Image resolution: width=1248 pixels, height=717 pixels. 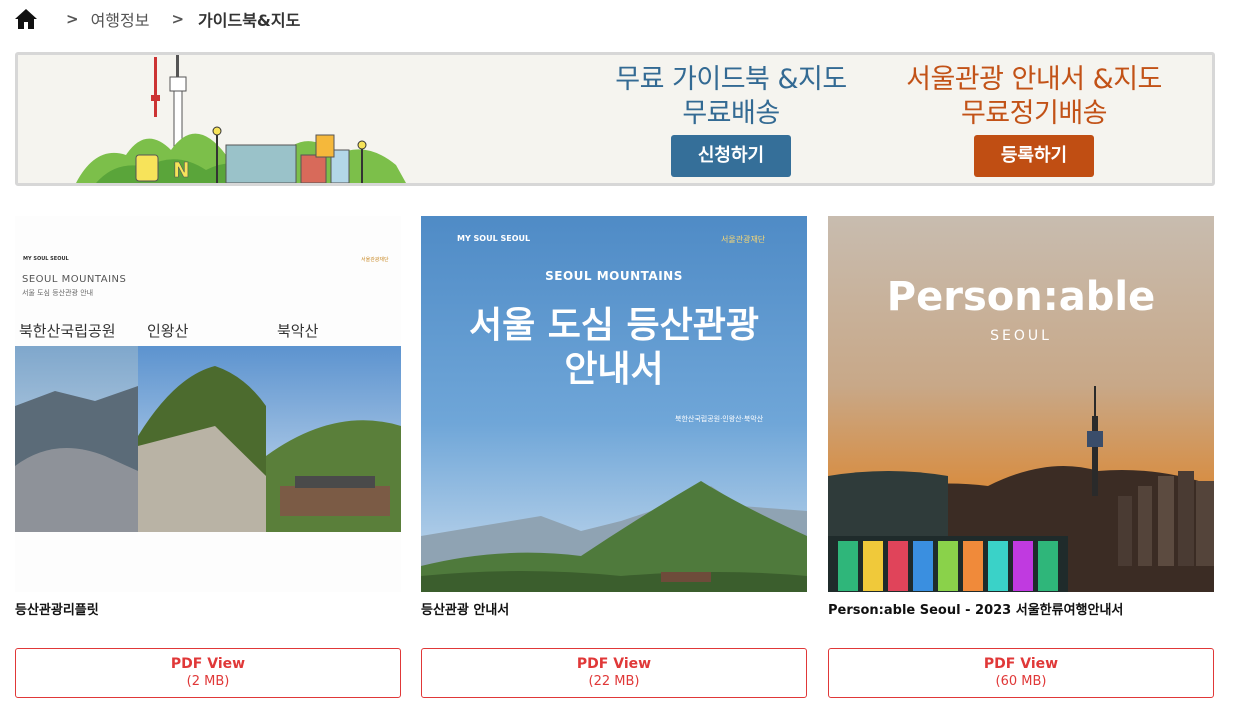 What do you see at coordinates (719, 419) in the screenshot?
I see `cover-caption: 북한산국립공원·인왕산·북악산` at bounding box center [719, 419].